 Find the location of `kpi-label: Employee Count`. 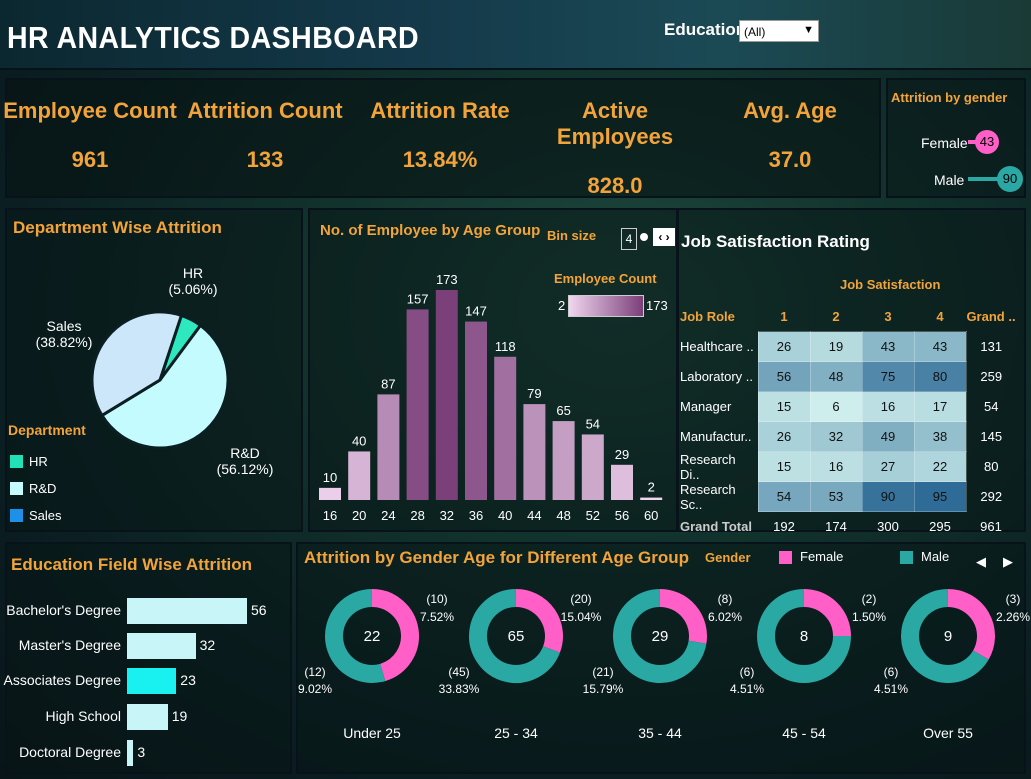

kpi-label: Employee Count is located at coordinates (90, 110).